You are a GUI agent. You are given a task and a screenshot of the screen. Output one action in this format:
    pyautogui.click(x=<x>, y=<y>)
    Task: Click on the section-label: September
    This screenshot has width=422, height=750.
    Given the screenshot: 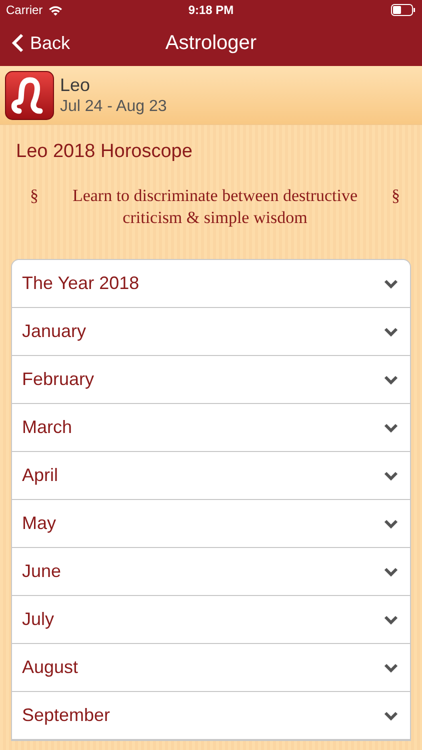 What is the action you would take?
    pyautogui.click(x=66, y=715)
    